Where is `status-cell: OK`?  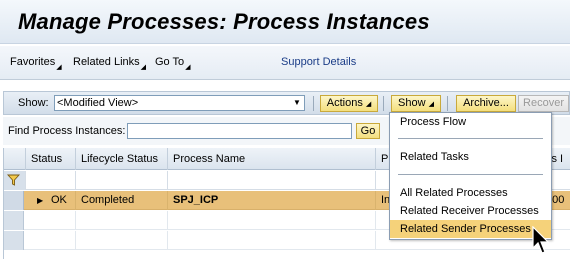 status-cell: OK is located at coordinates (62, 200).